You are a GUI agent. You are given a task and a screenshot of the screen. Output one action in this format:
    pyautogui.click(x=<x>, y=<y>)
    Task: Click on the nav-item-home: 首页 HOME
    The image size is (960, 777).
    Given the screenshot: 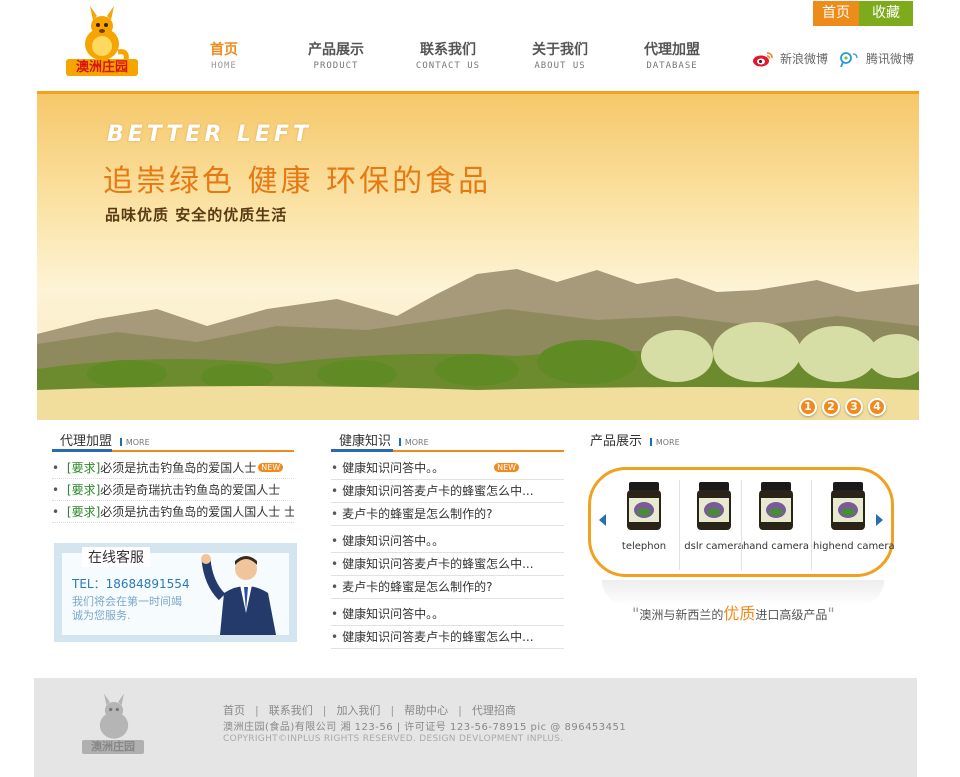 What is the action you would take?
    pyautogui.click(x=224, y=56)
    